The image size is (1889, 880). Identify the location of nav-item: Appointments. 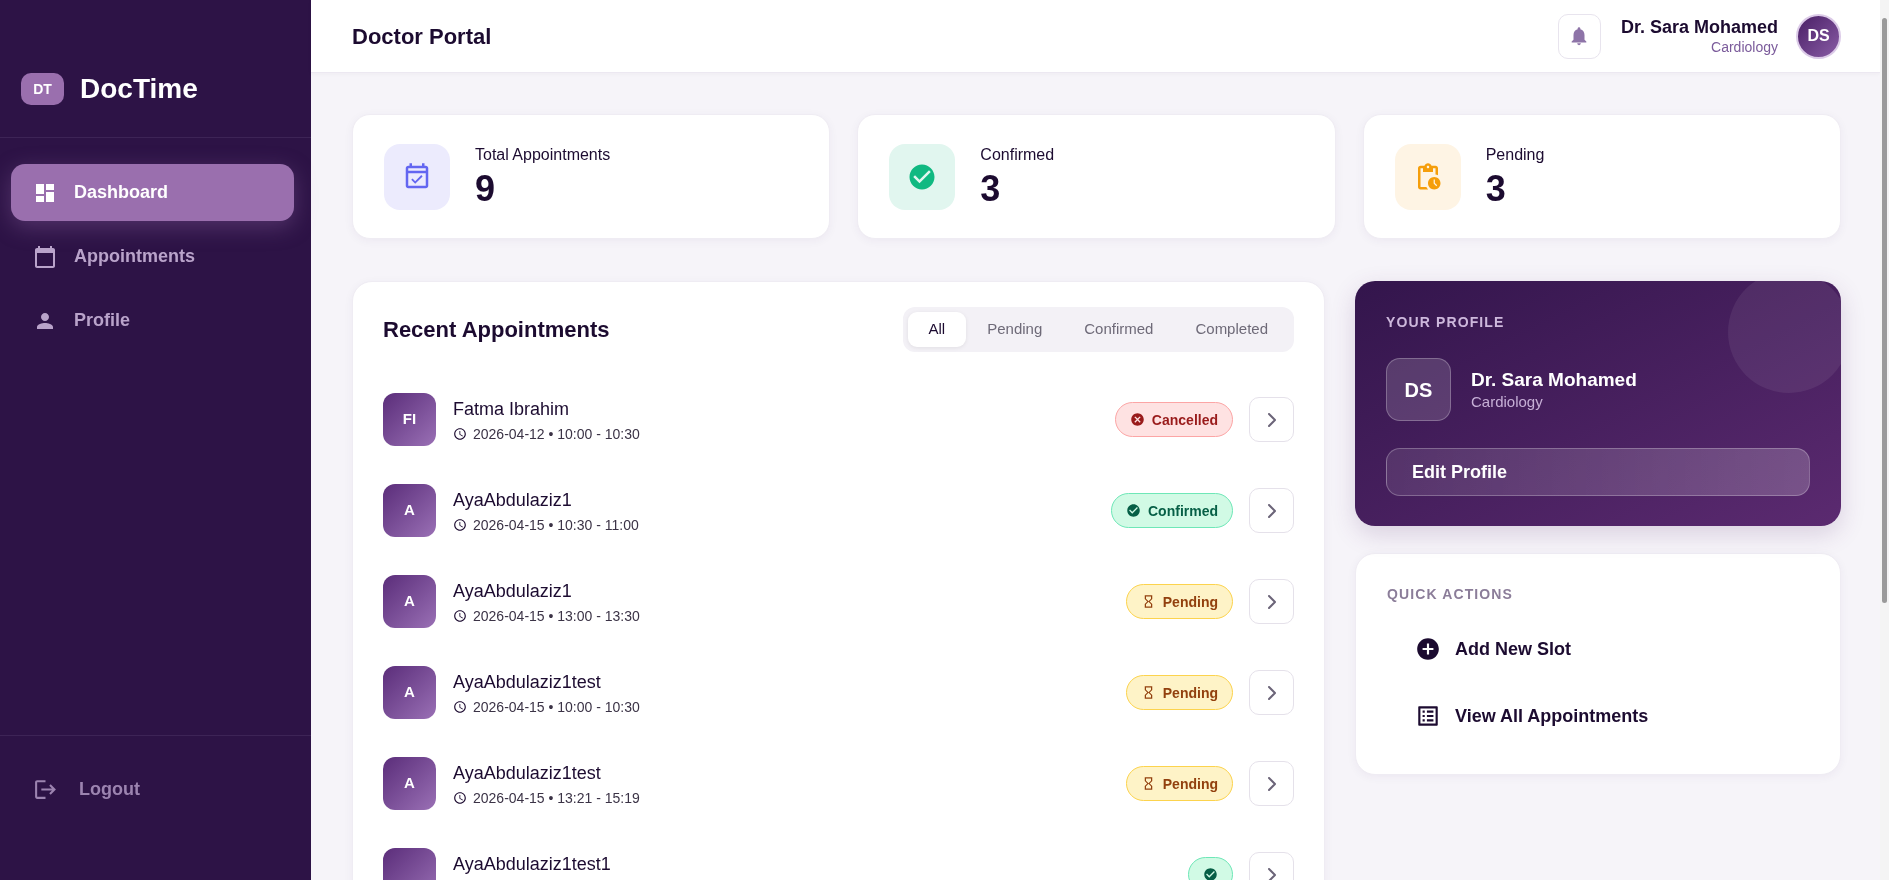
(152, 256).